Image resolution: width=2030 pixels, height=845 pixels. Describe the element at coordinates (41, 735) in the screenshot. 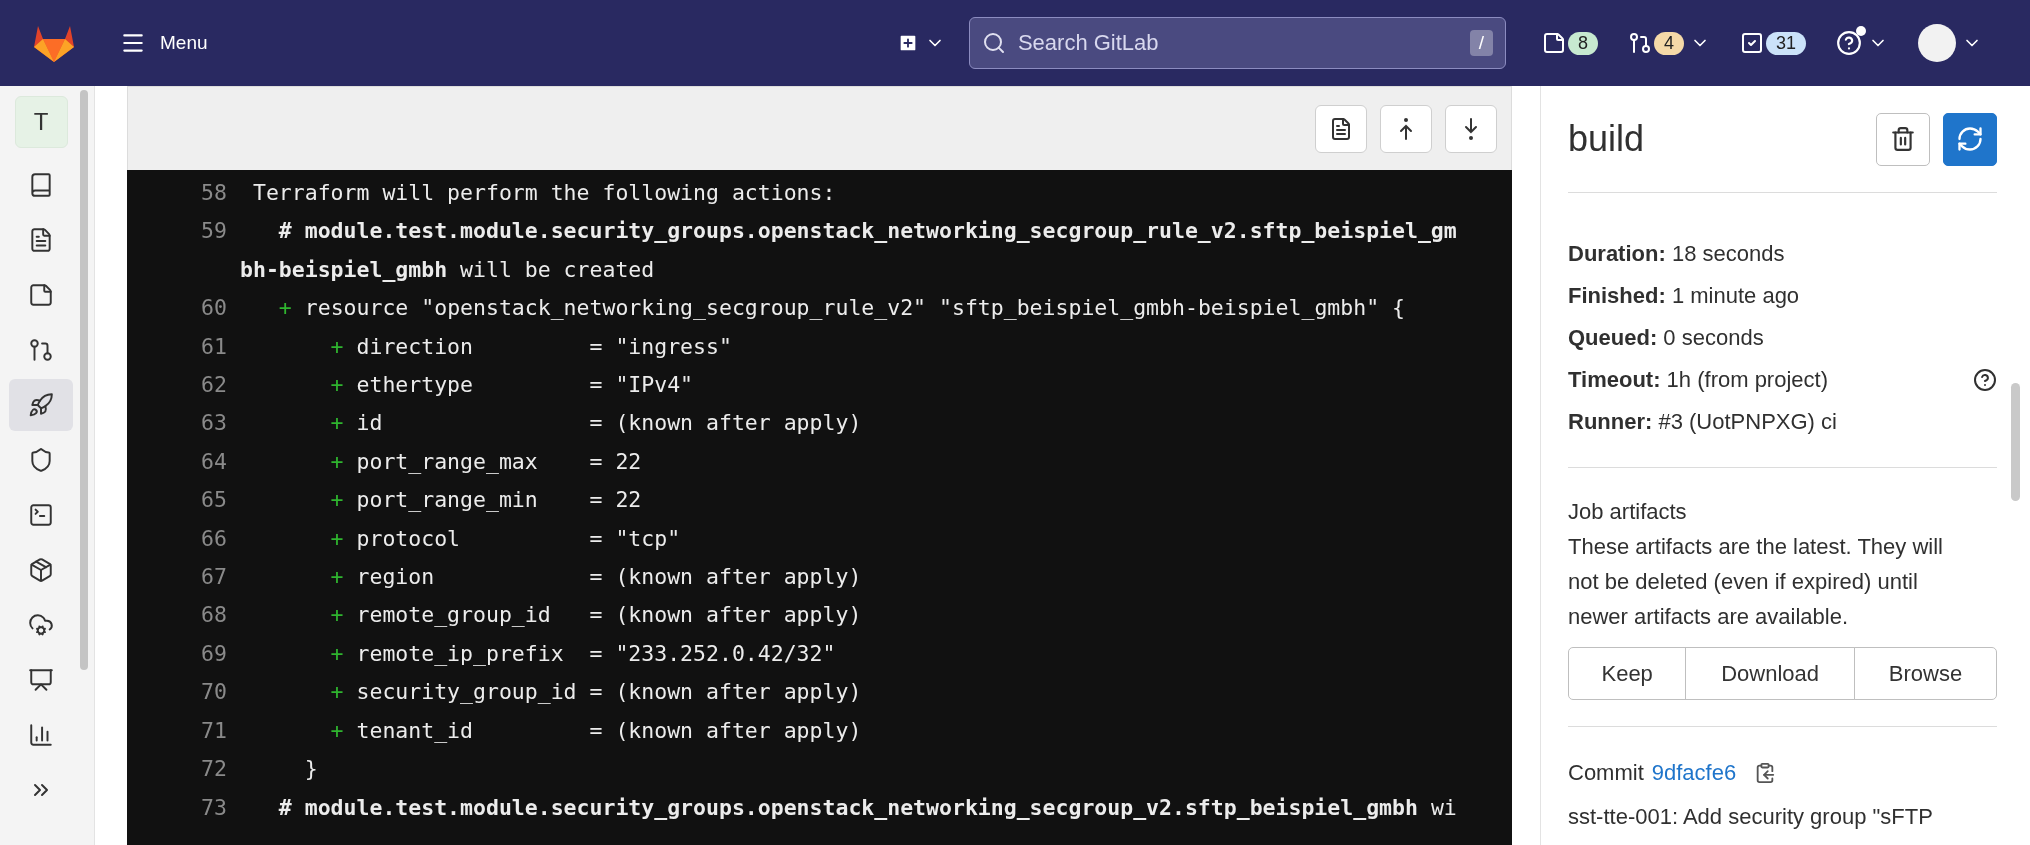

I see `bar-chart-icon` at that location.